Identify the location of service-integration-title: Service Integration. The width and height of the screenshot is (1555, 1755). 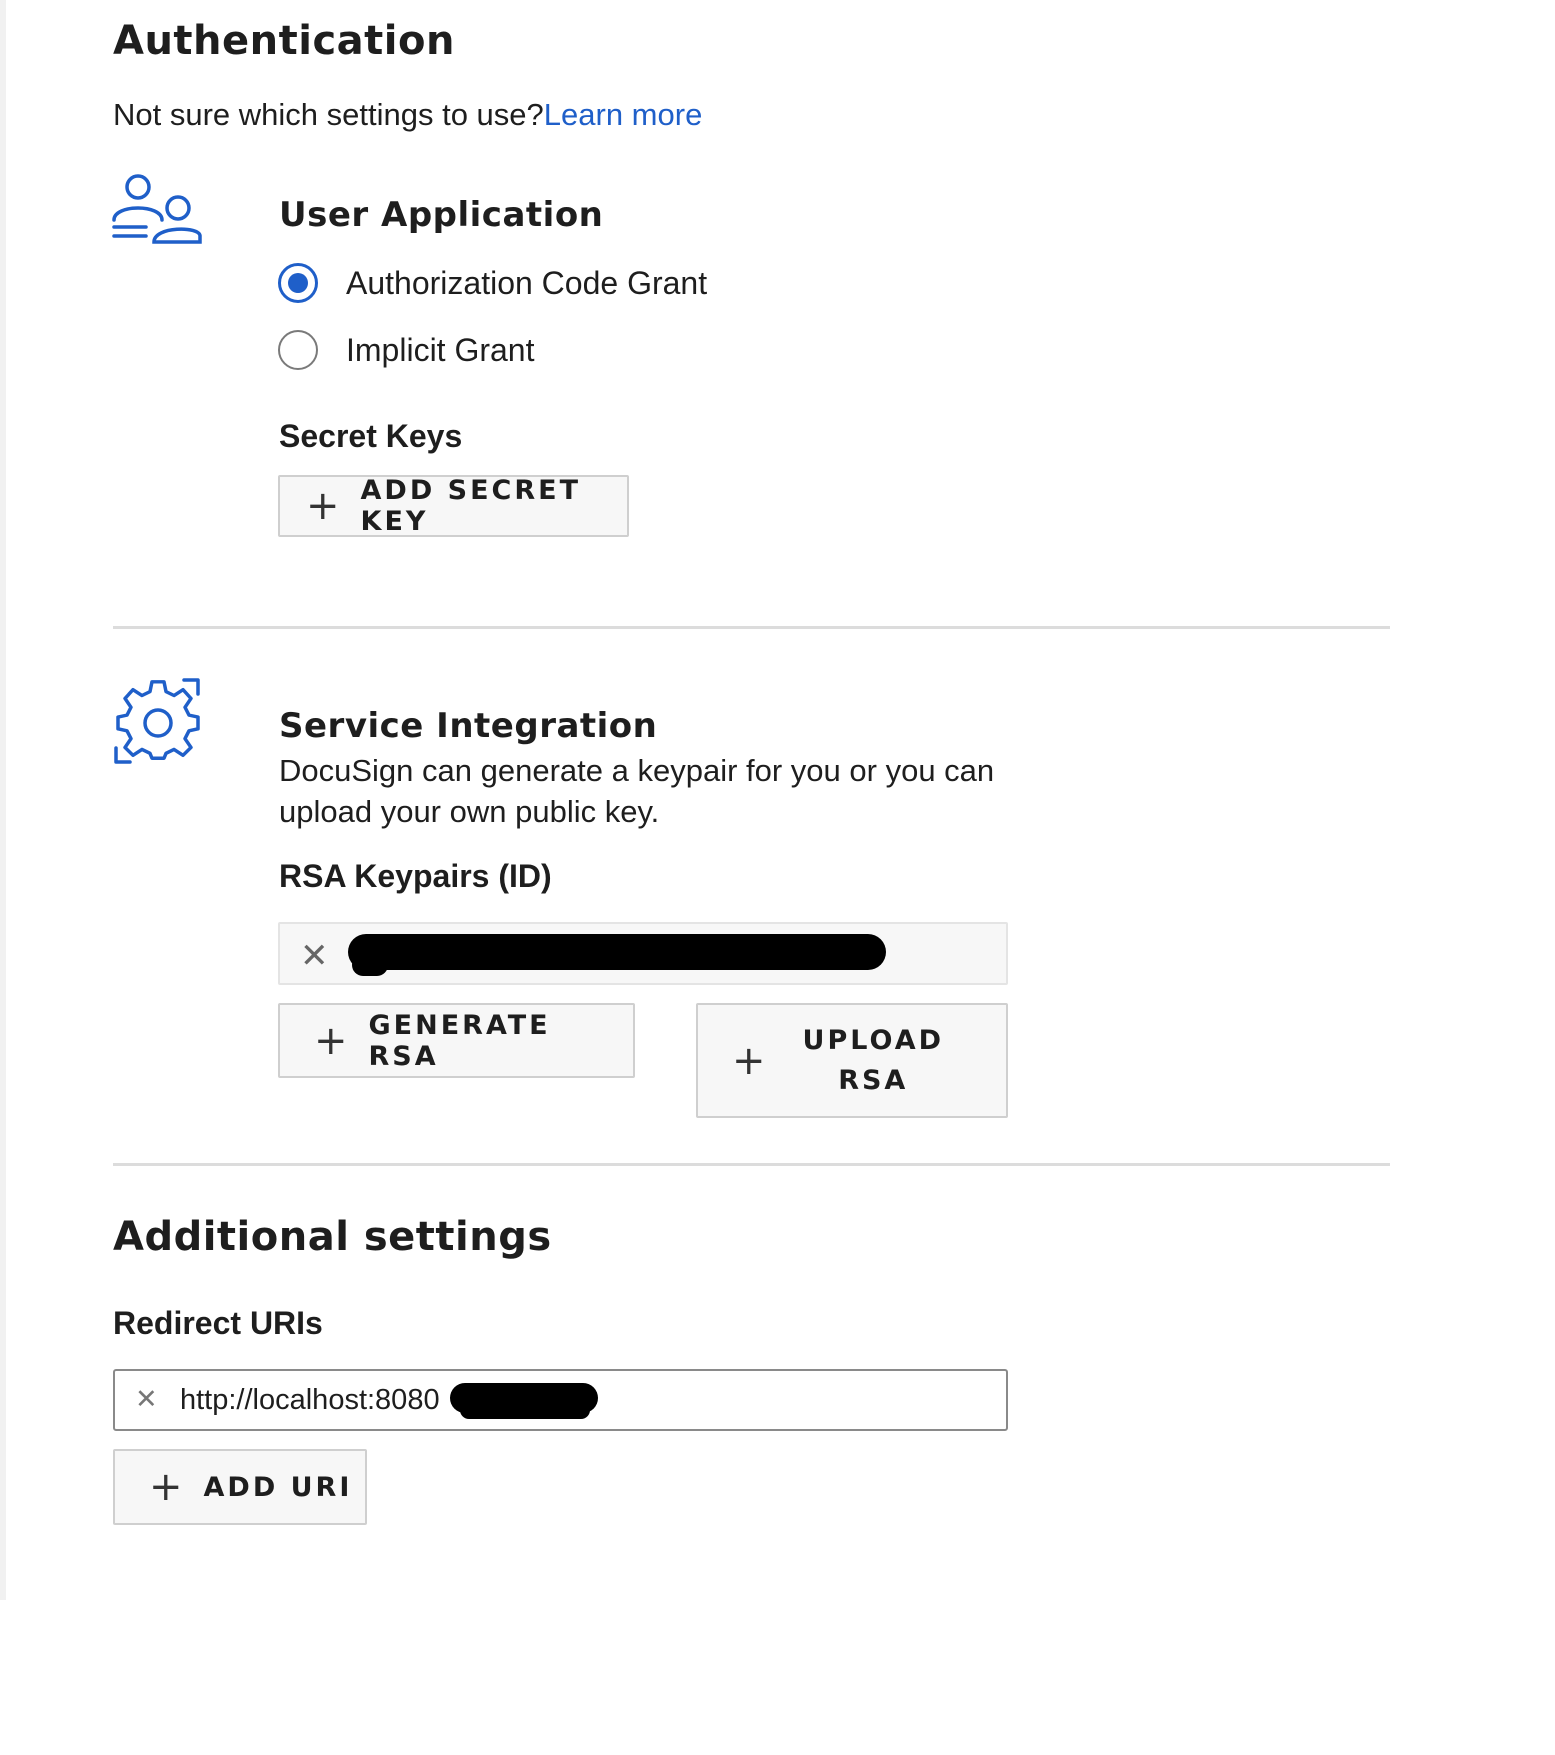
(468, 726).